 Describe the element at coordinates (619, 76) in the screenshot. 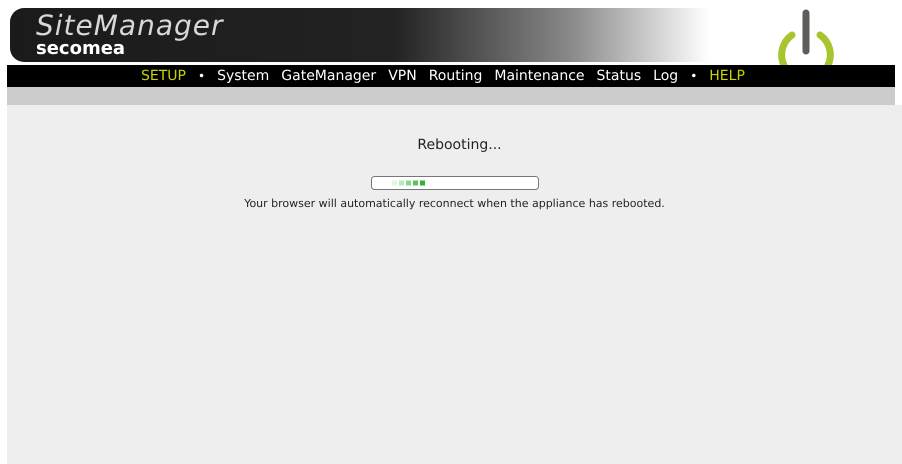

I see `nav-link: Status` at that location.